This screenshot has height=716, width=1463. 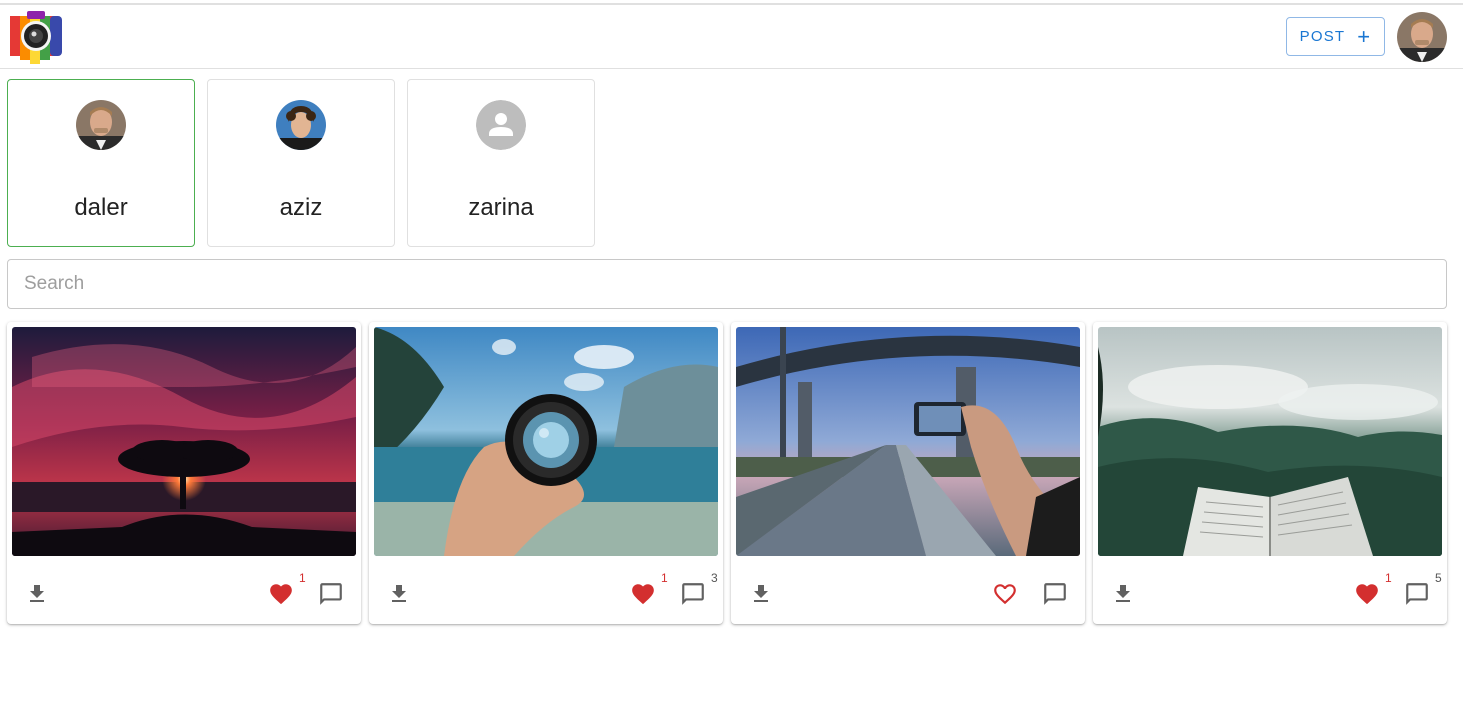 I want to click on user-name: zarina, so click(x=501, y=207).